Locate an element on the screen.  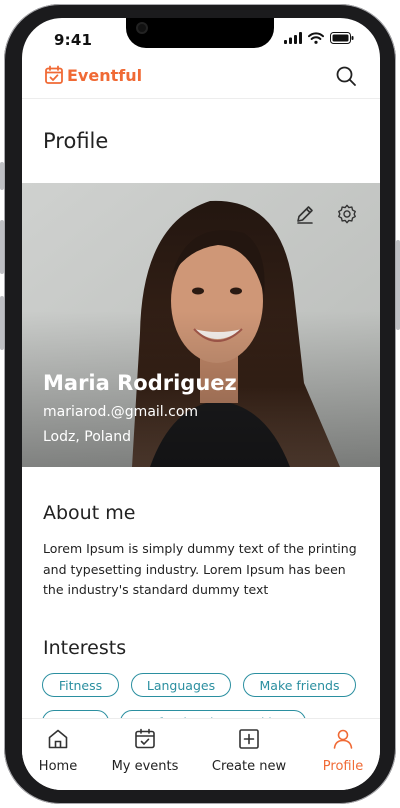
profile-name: Maria Rodriguez is located at coordinates (140, 383).